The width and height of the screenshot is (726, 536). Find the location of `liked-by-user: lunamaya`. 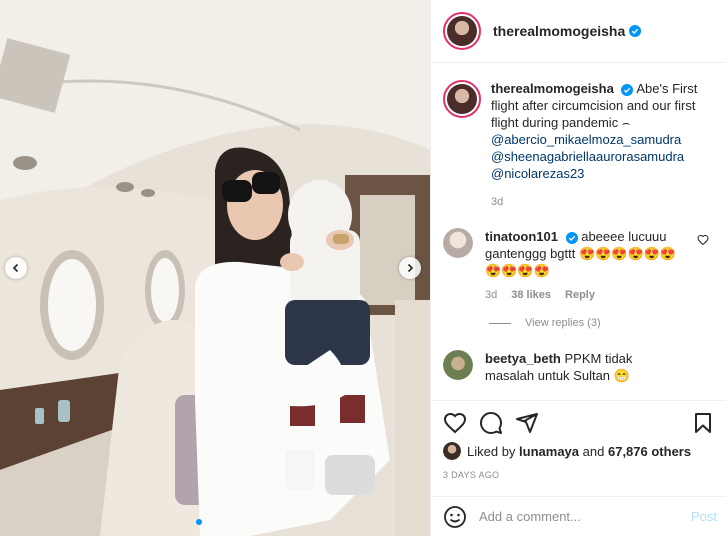

liked-by-user: lunamaya is located at coordinates (549, 451).